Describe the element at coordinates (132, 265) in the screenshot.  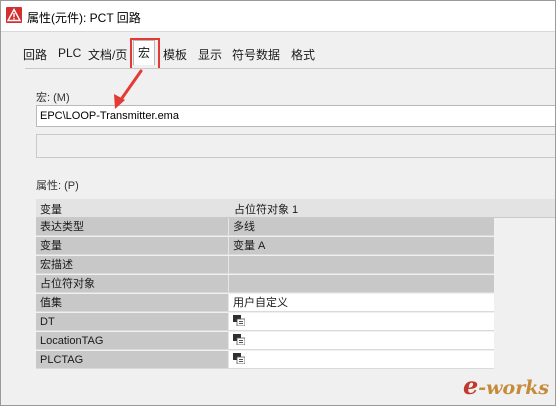
I see `property-name-cell: 宏描述` at that location.